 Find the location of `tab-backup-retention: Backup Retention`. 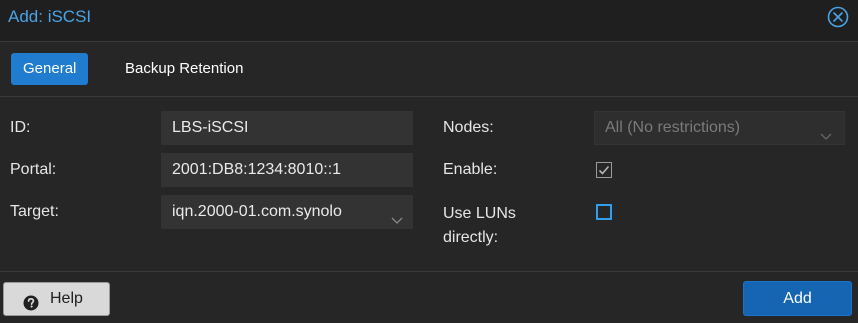

tab-backup-retention: Backup Retention is located at coordinates (184, 69).